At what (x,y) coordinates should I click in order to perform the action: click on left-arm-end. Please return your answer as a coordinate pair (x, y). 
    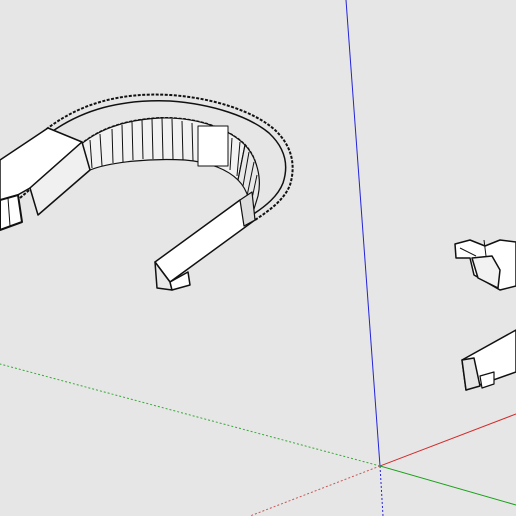
    Looking at the image, I should click on (11, 212).